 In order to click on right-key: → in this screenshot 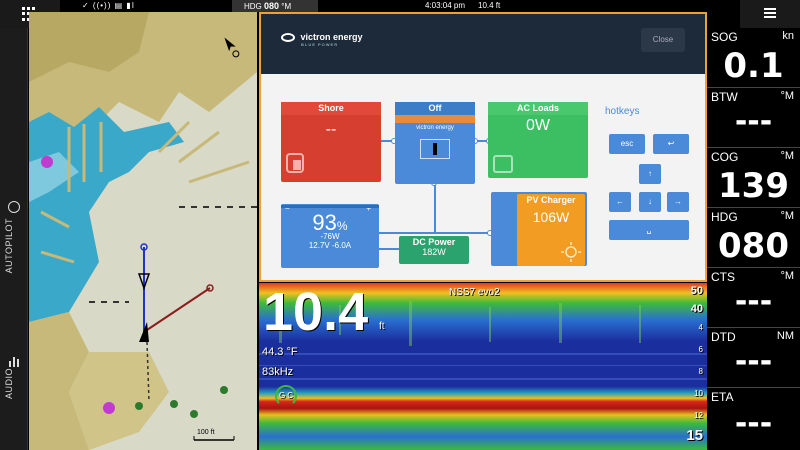, I will do `click(678, 202)`.